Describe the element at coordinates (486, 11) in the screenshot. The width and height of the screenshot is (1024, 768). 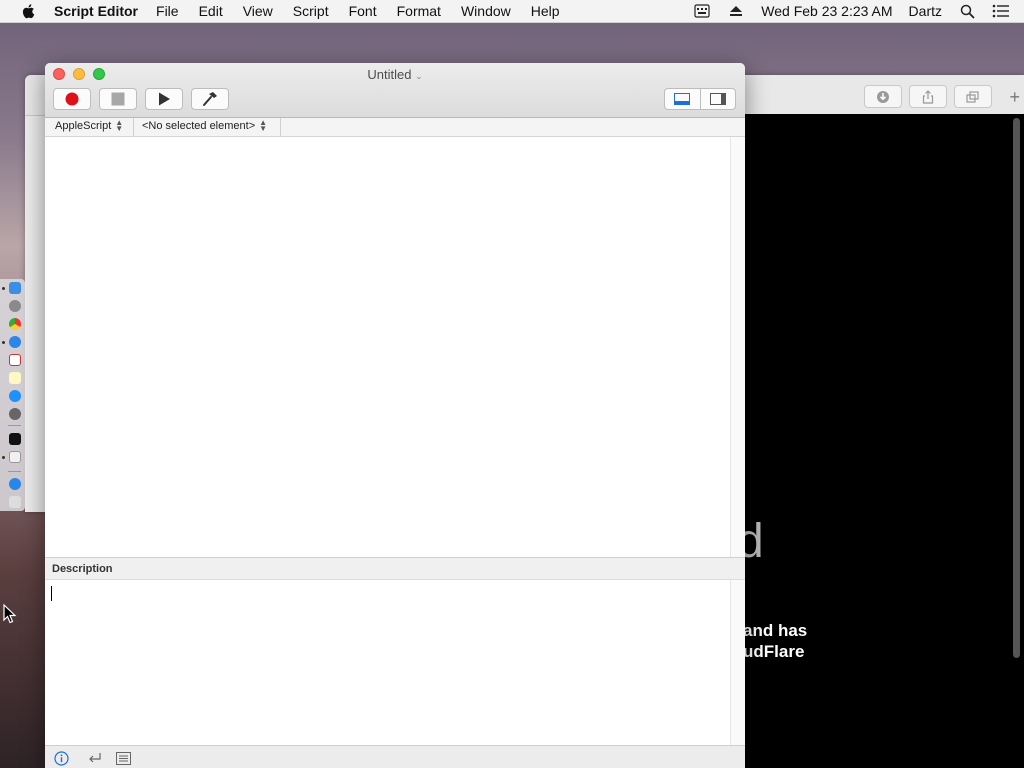
I see `menu-window: Window` at that location.